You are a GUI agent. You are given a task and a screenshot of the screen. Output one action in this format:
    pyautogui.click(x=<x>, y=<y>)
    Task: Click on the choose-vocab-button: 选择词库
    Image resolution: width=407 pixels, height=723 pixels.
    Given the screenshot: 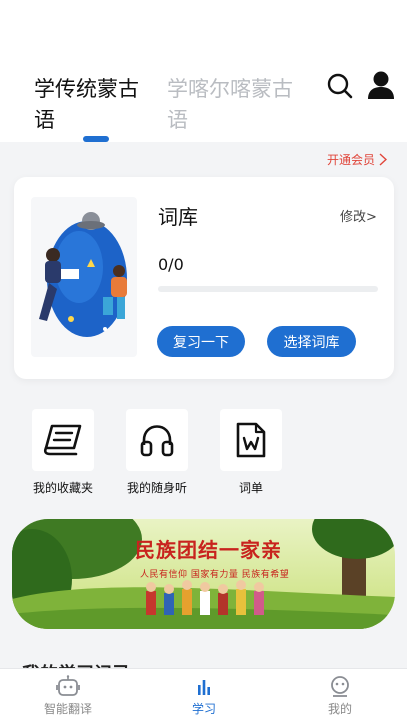 What is the action you would take?
    pyautogui.click(x=311, y=341)
    